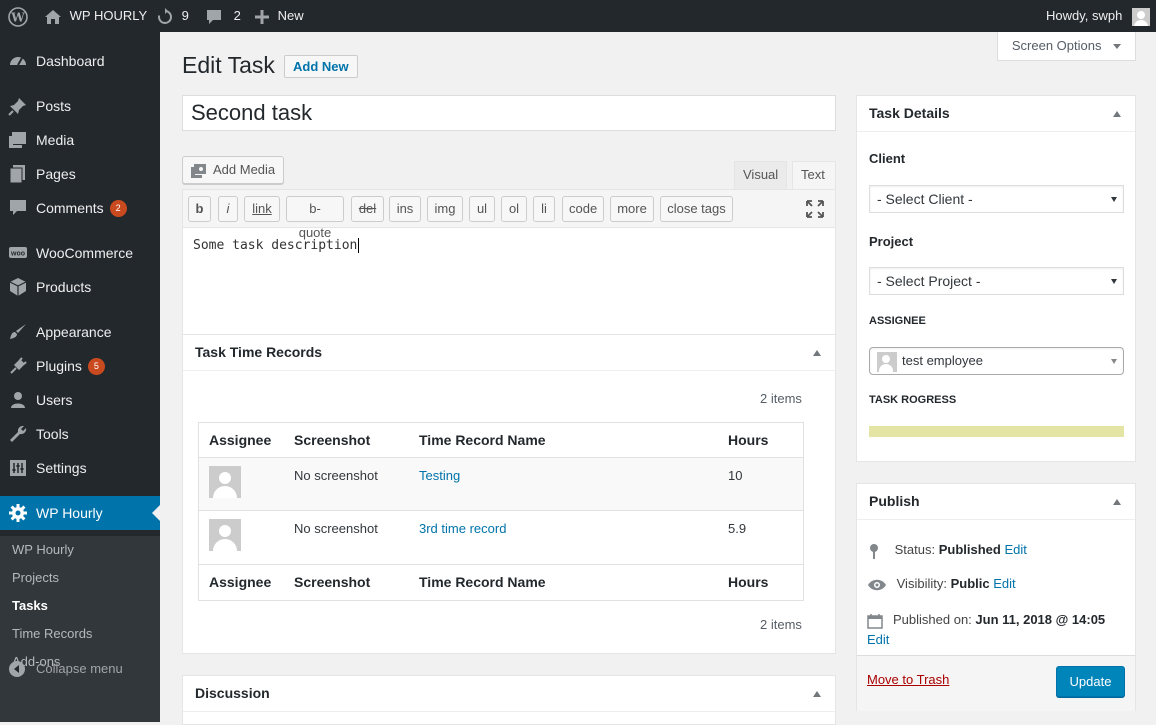  What do you see at coordinates (279, 16) in the screenshot?
I see `new-content-link: New` at bounding box center [279, 16].